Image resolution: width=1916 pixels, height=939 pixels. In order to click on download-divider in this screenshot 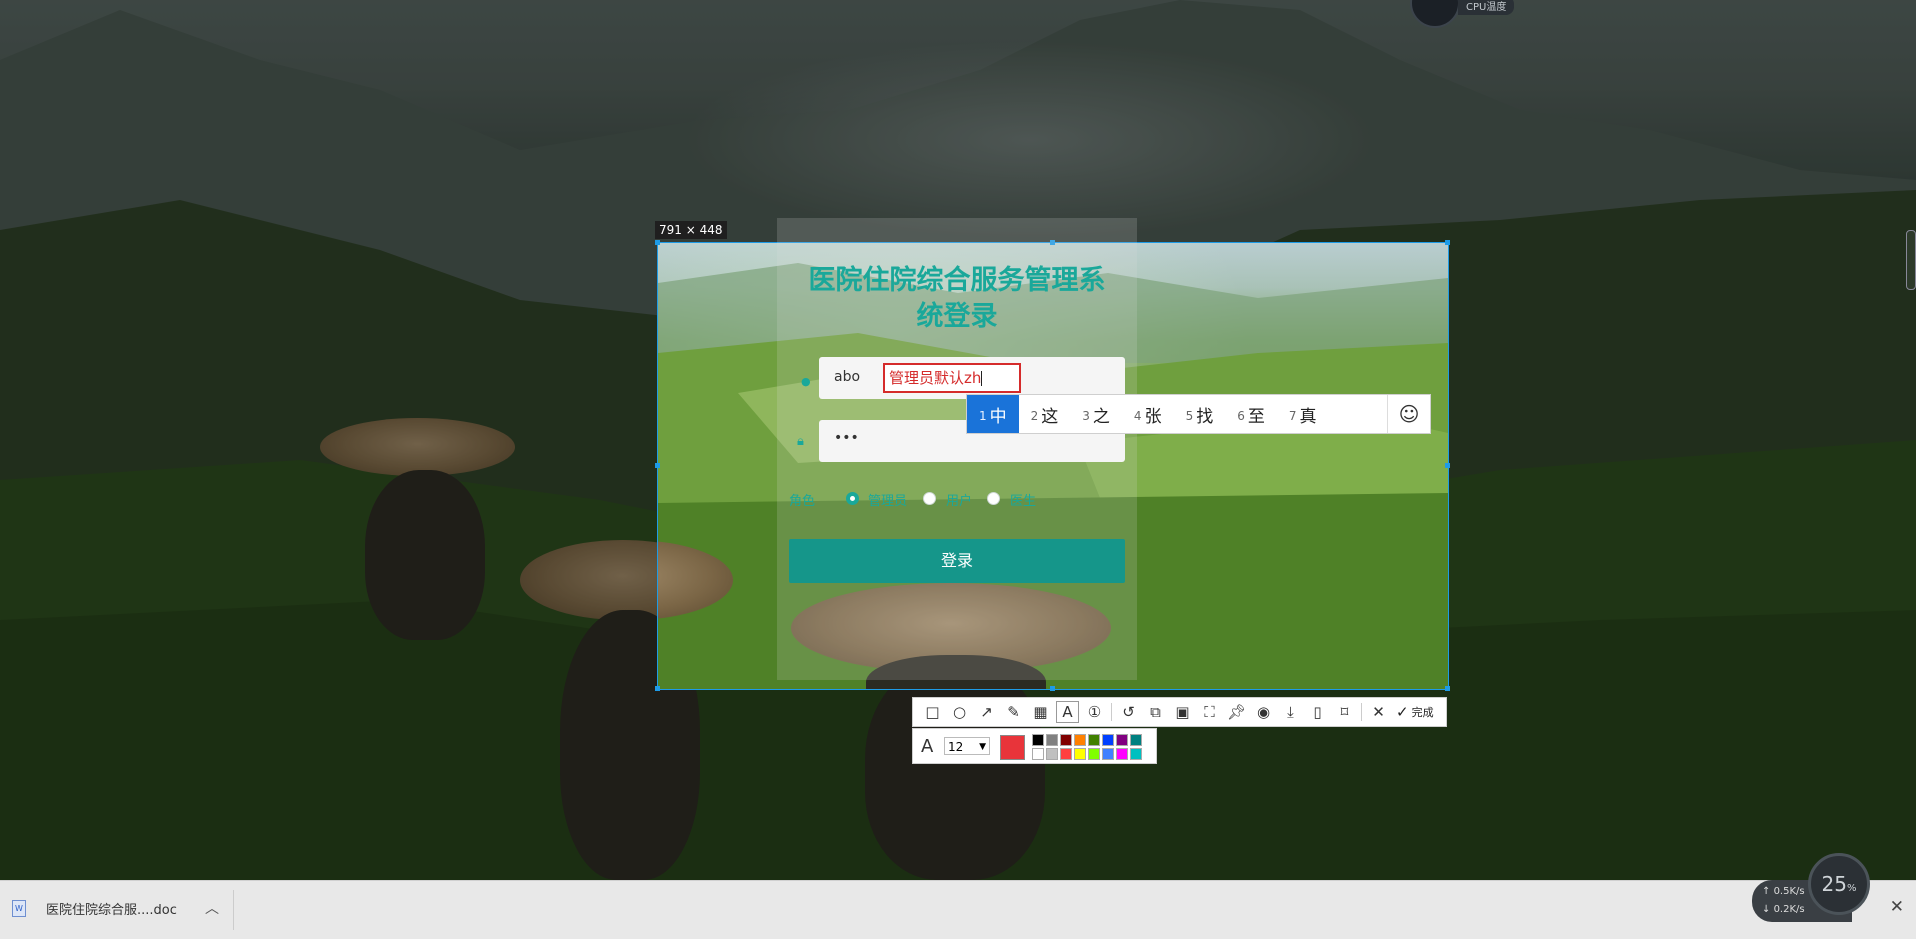, I will do `click(233, 910)`.